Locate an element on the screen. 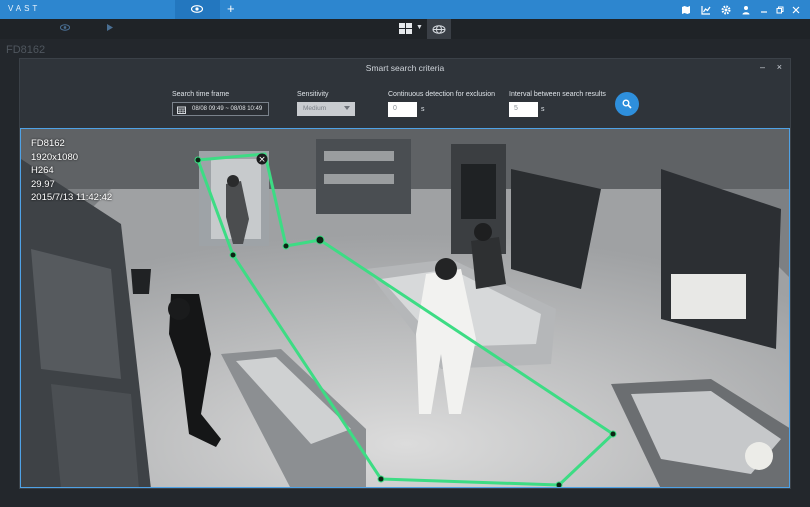 The image size is (810, 507). dialog-title: Smart search criteria is located at coordinates (405, 68).